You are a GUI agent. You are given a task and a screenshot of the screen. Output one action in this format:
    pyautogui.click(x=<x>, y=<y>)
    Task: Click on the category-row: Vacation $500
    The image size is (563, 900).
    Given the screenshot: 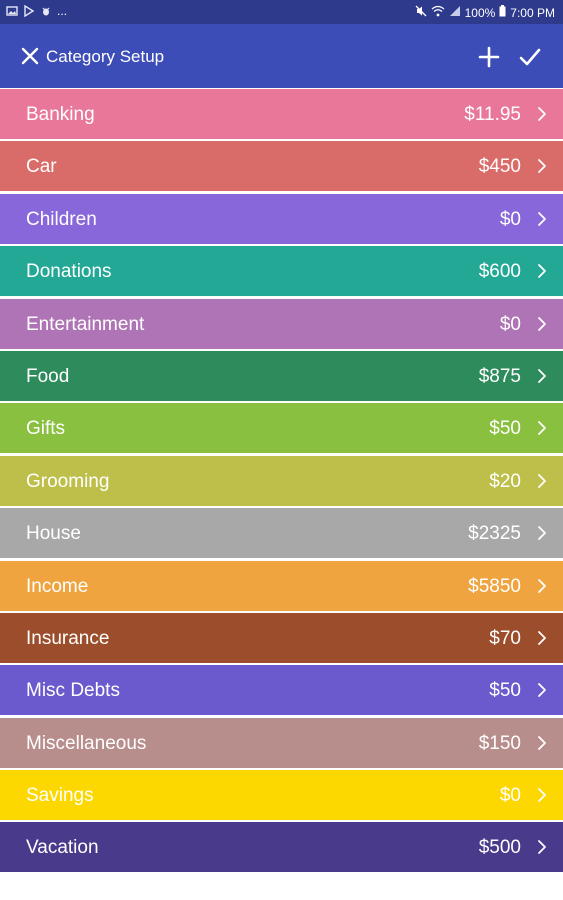 What is the action you would take?
    pyautogui.click(x=281, y=847)
    